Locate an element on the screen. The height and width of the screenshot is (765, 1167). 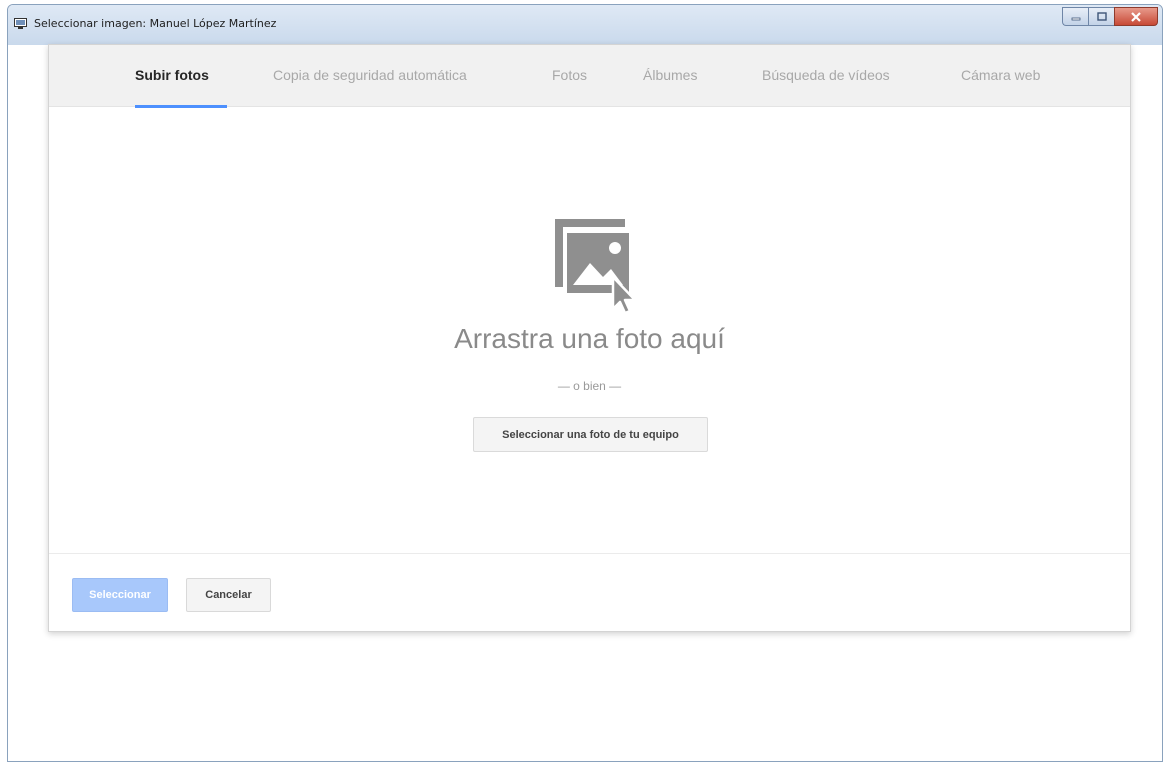
tab-webcam: Cámara web is located at coordinates (1000, 75).